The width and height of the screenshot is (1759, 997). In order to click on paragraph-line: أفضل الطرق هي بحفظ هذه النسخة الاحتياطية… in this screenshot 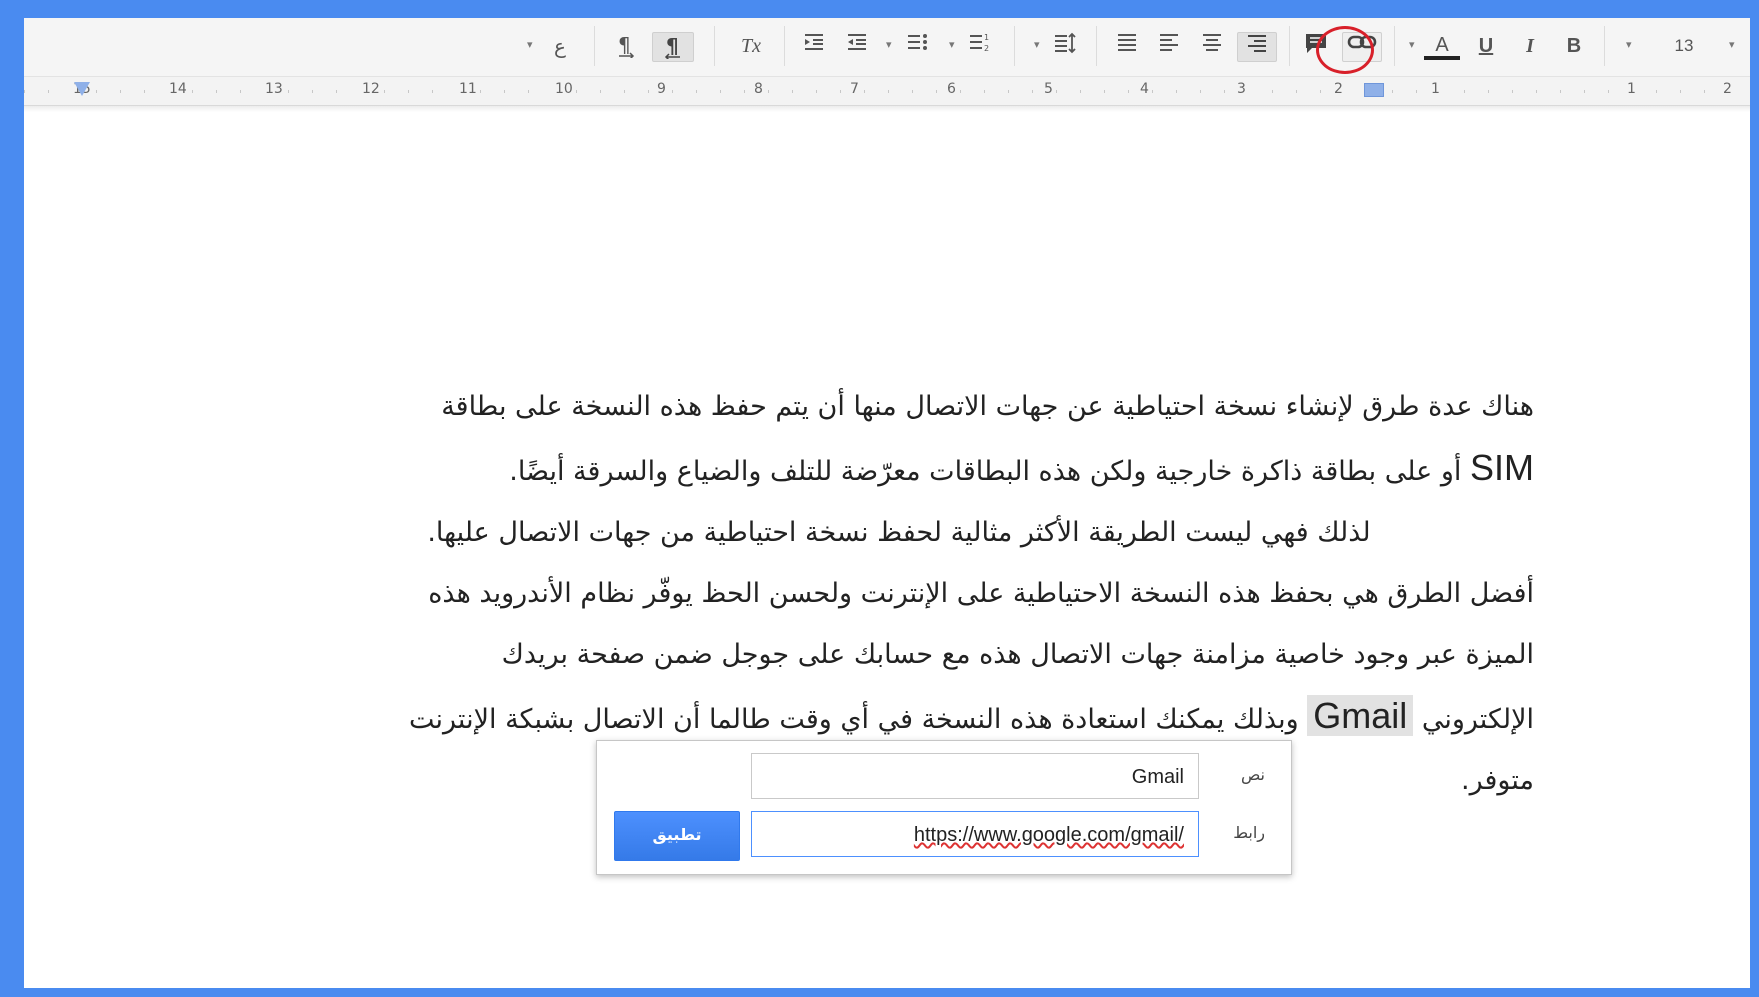, I will do `click(981, 593)`.